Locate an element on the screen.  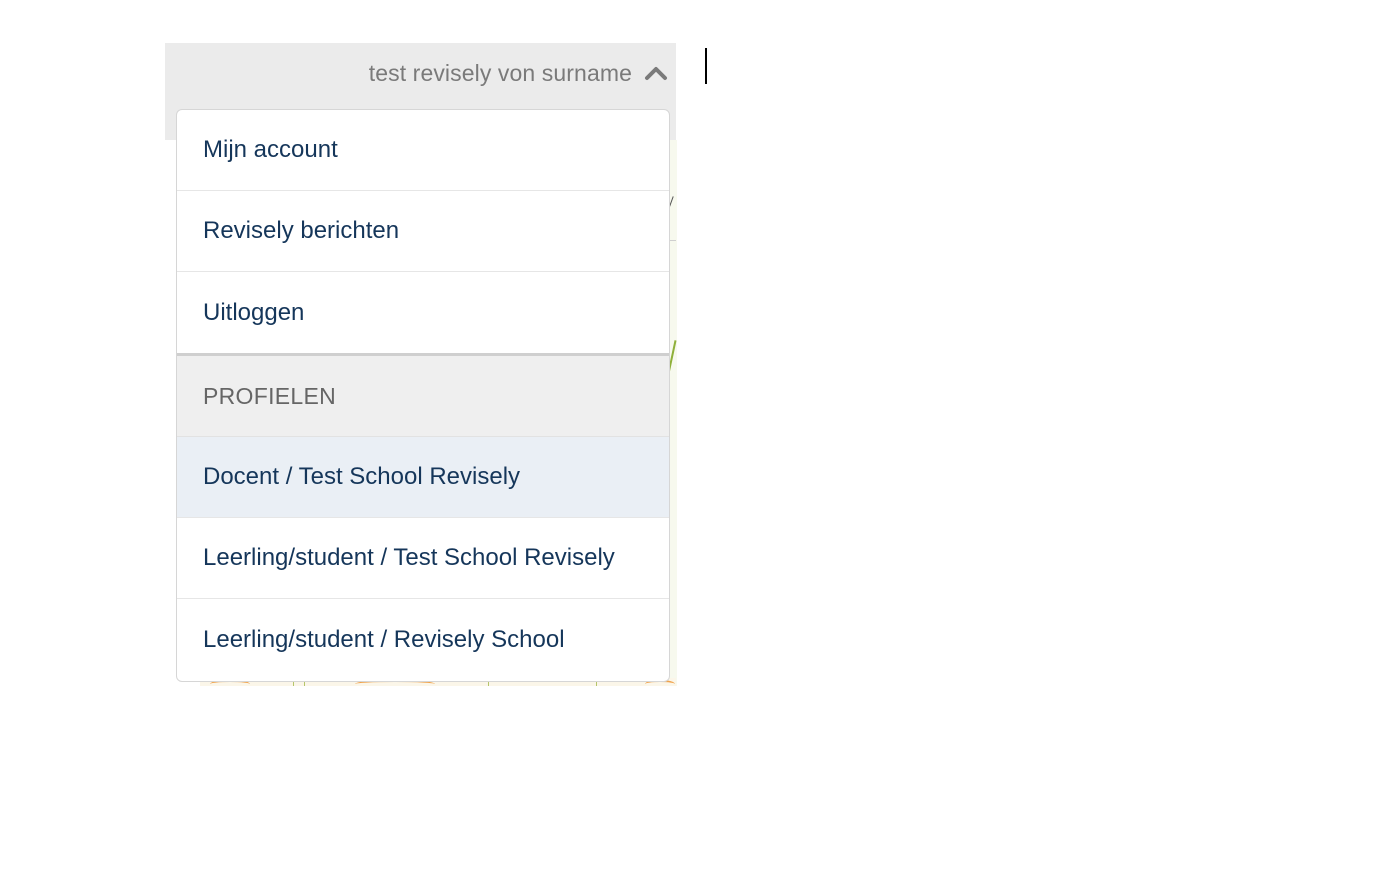
menu-item-messages: Revisely berichten is located at coordinates (423, 231).